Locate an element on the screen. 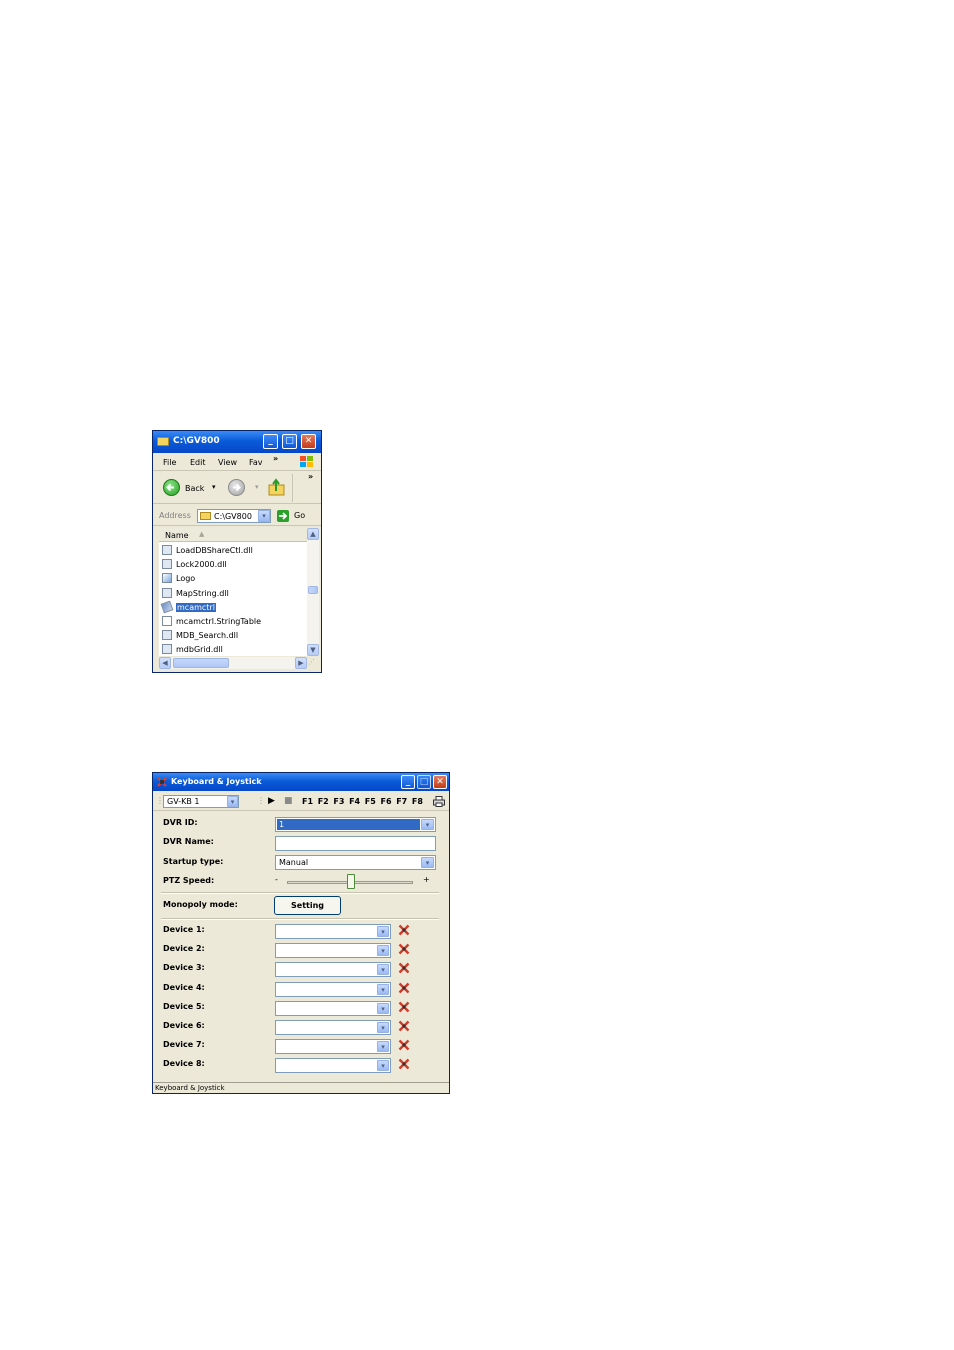  forward-dropdown-icon: ▾ is located at coordinates (257, 487).